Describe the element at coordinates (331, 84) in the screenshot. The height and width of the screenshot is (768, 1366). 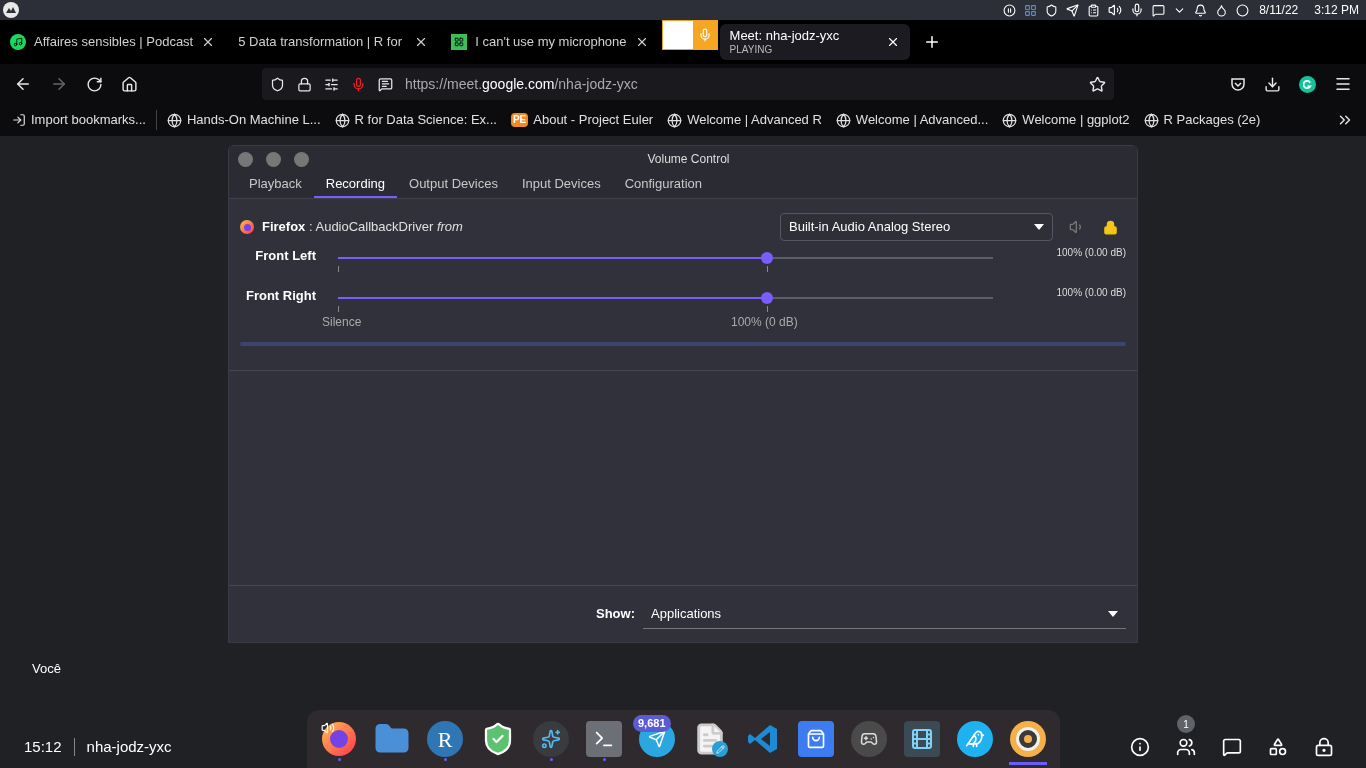
I see `permissions-icon` at that location.